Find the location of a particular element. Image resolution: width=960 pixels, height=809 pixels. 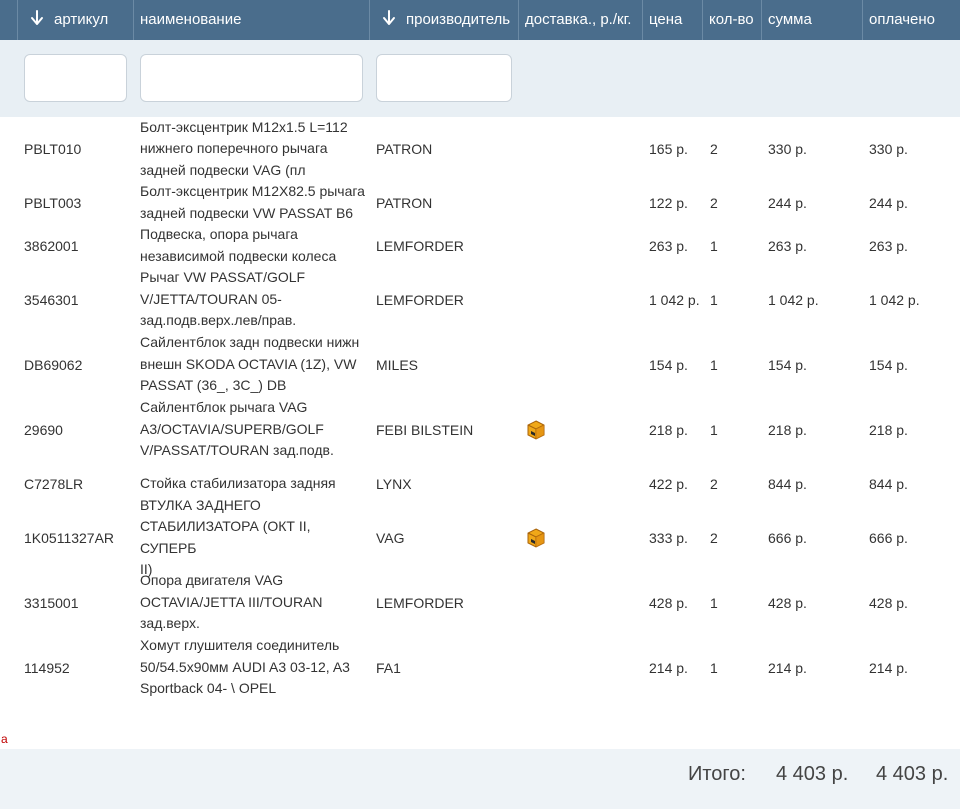

column-qty-label: кол-во is located at coordinates (731, 19).